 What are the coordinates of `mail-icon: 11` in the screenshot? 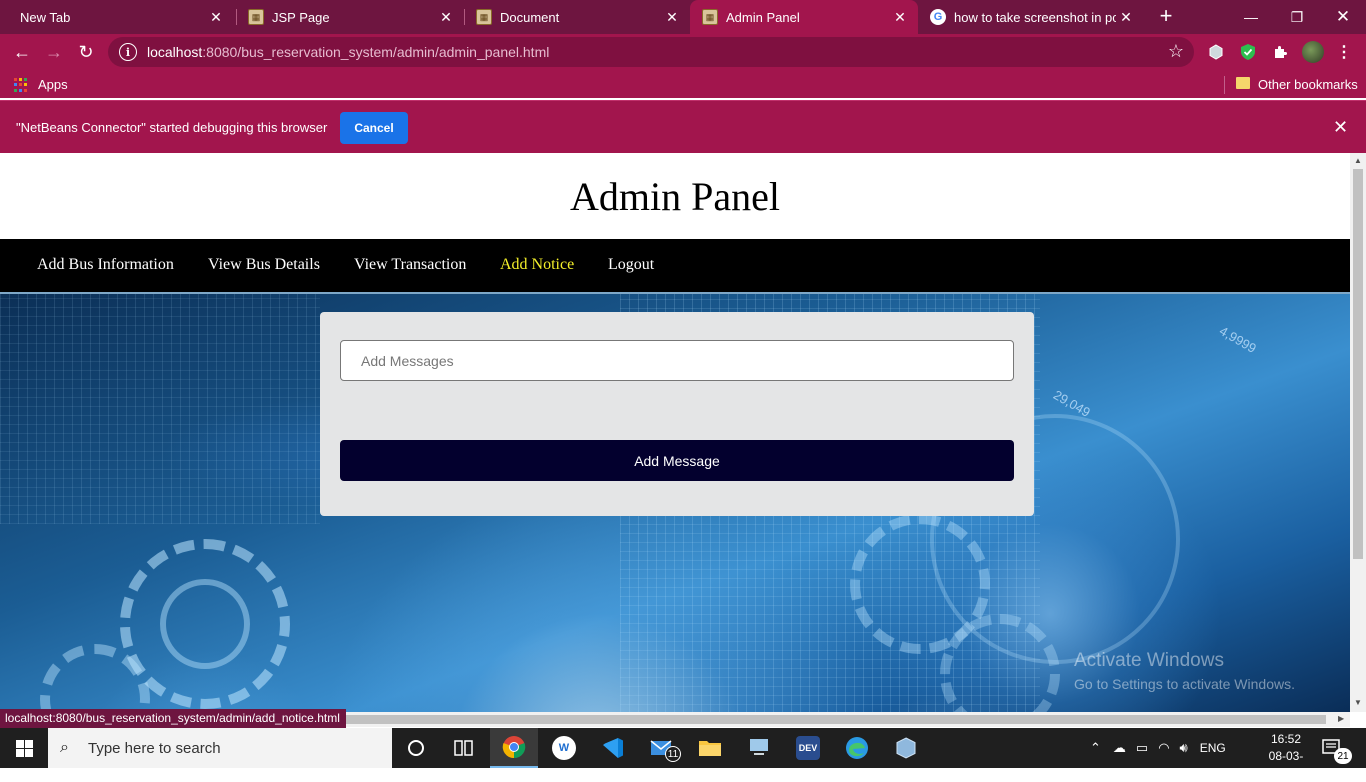 It's located at (661, 748).